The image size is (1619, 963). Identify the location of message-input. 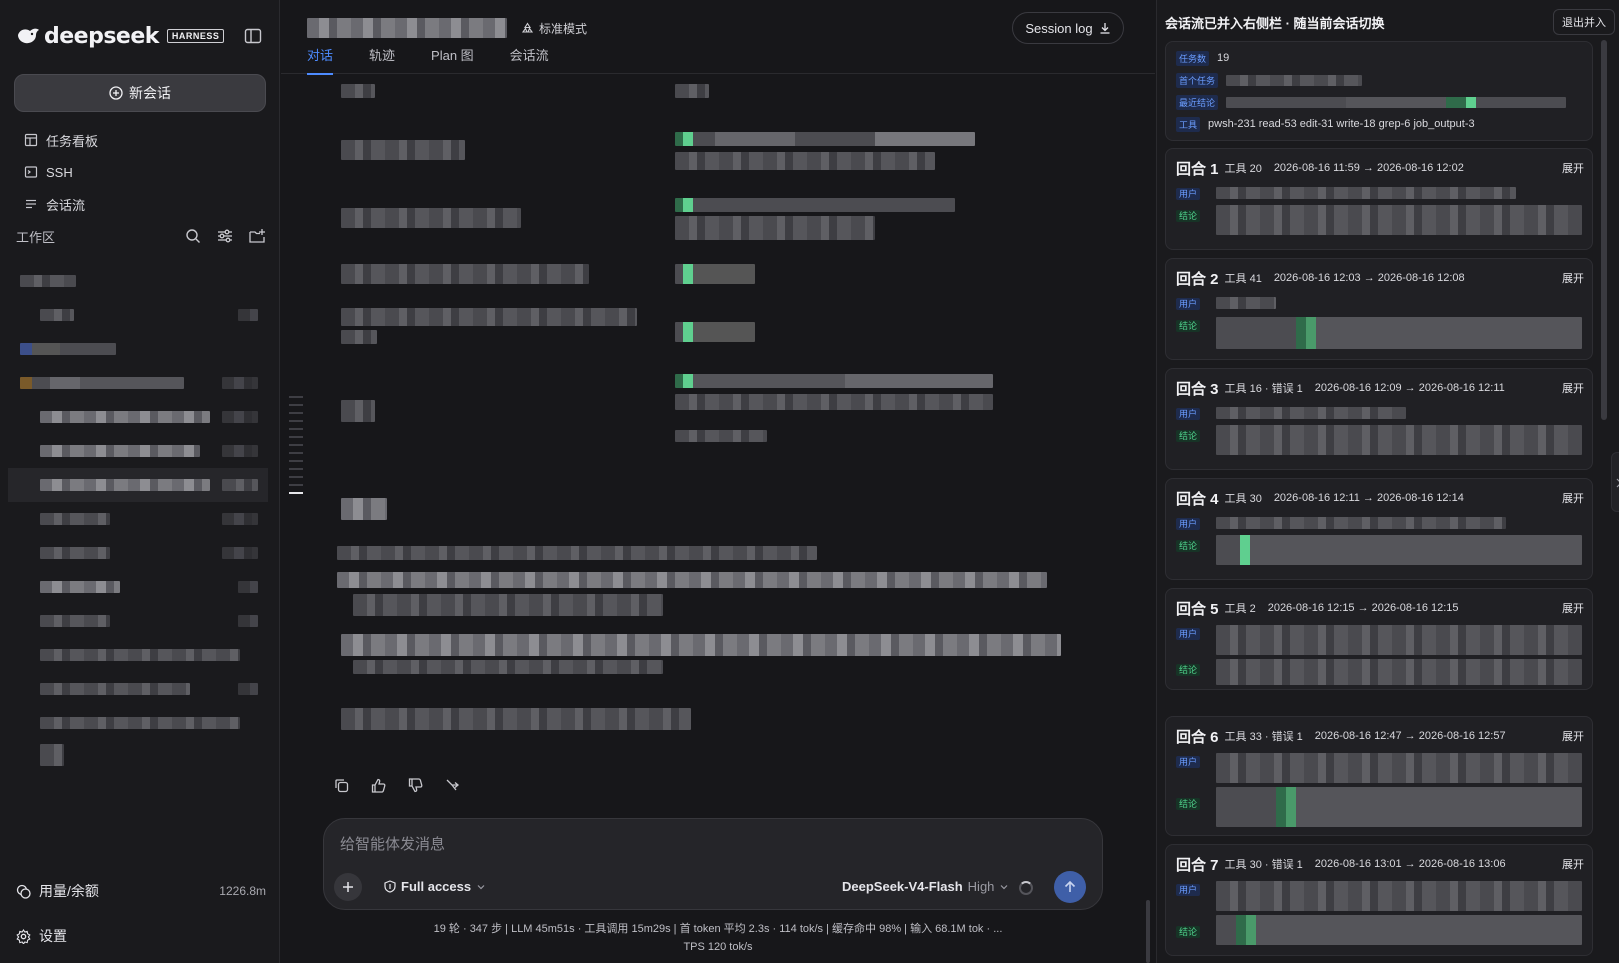
(710, 844).